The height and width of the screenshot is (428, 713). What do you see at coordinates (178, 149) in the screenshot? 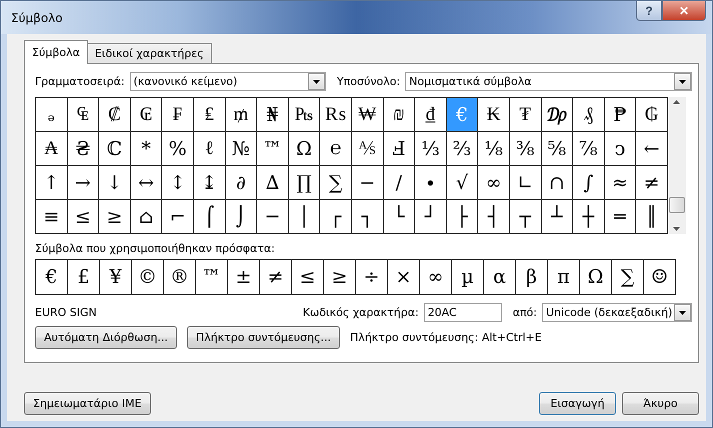
I see `symbol-cell: %` at bounding box center [178, 149].